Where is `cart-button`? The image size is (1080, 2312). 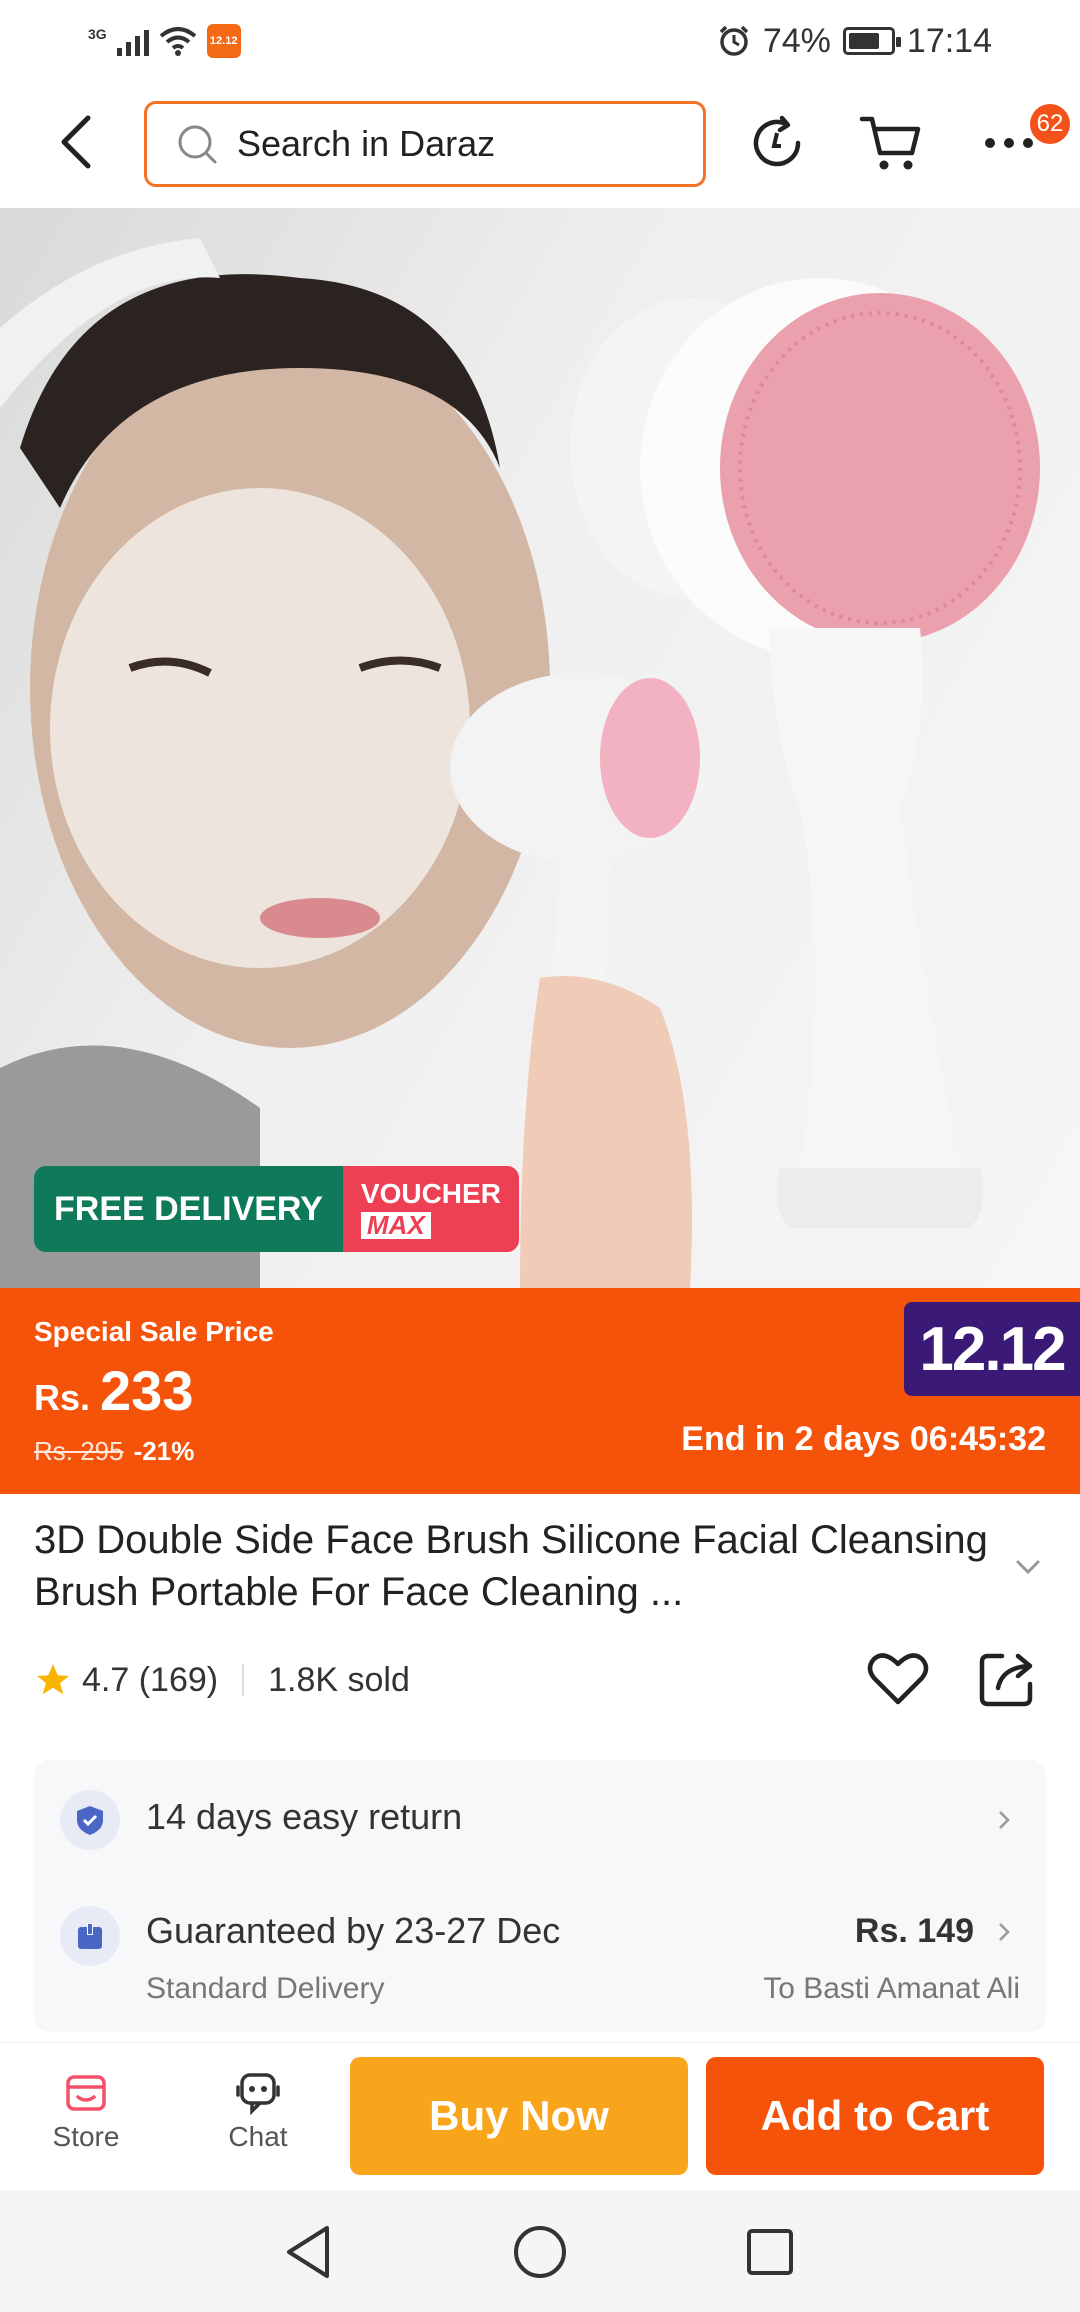
cart-button is located at coordinates (891, 143).